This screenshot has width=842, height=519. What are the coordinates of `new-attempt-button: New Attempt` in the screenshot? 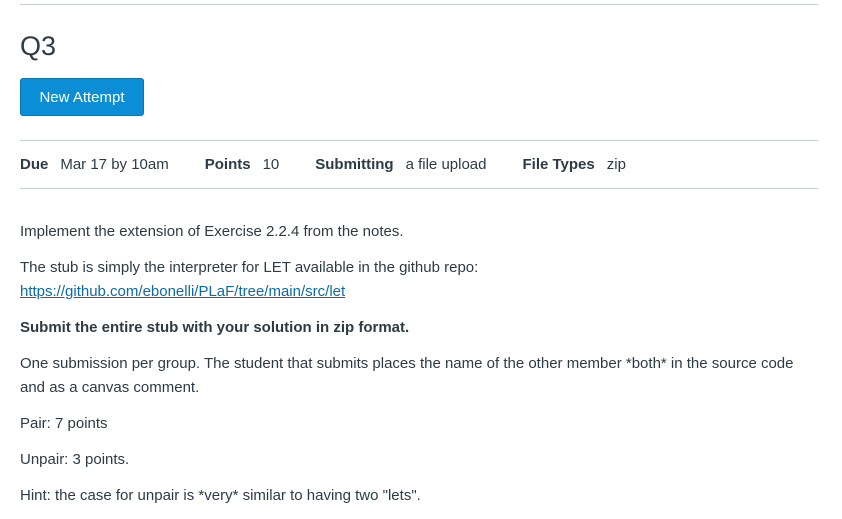 It's located at (82, 97).